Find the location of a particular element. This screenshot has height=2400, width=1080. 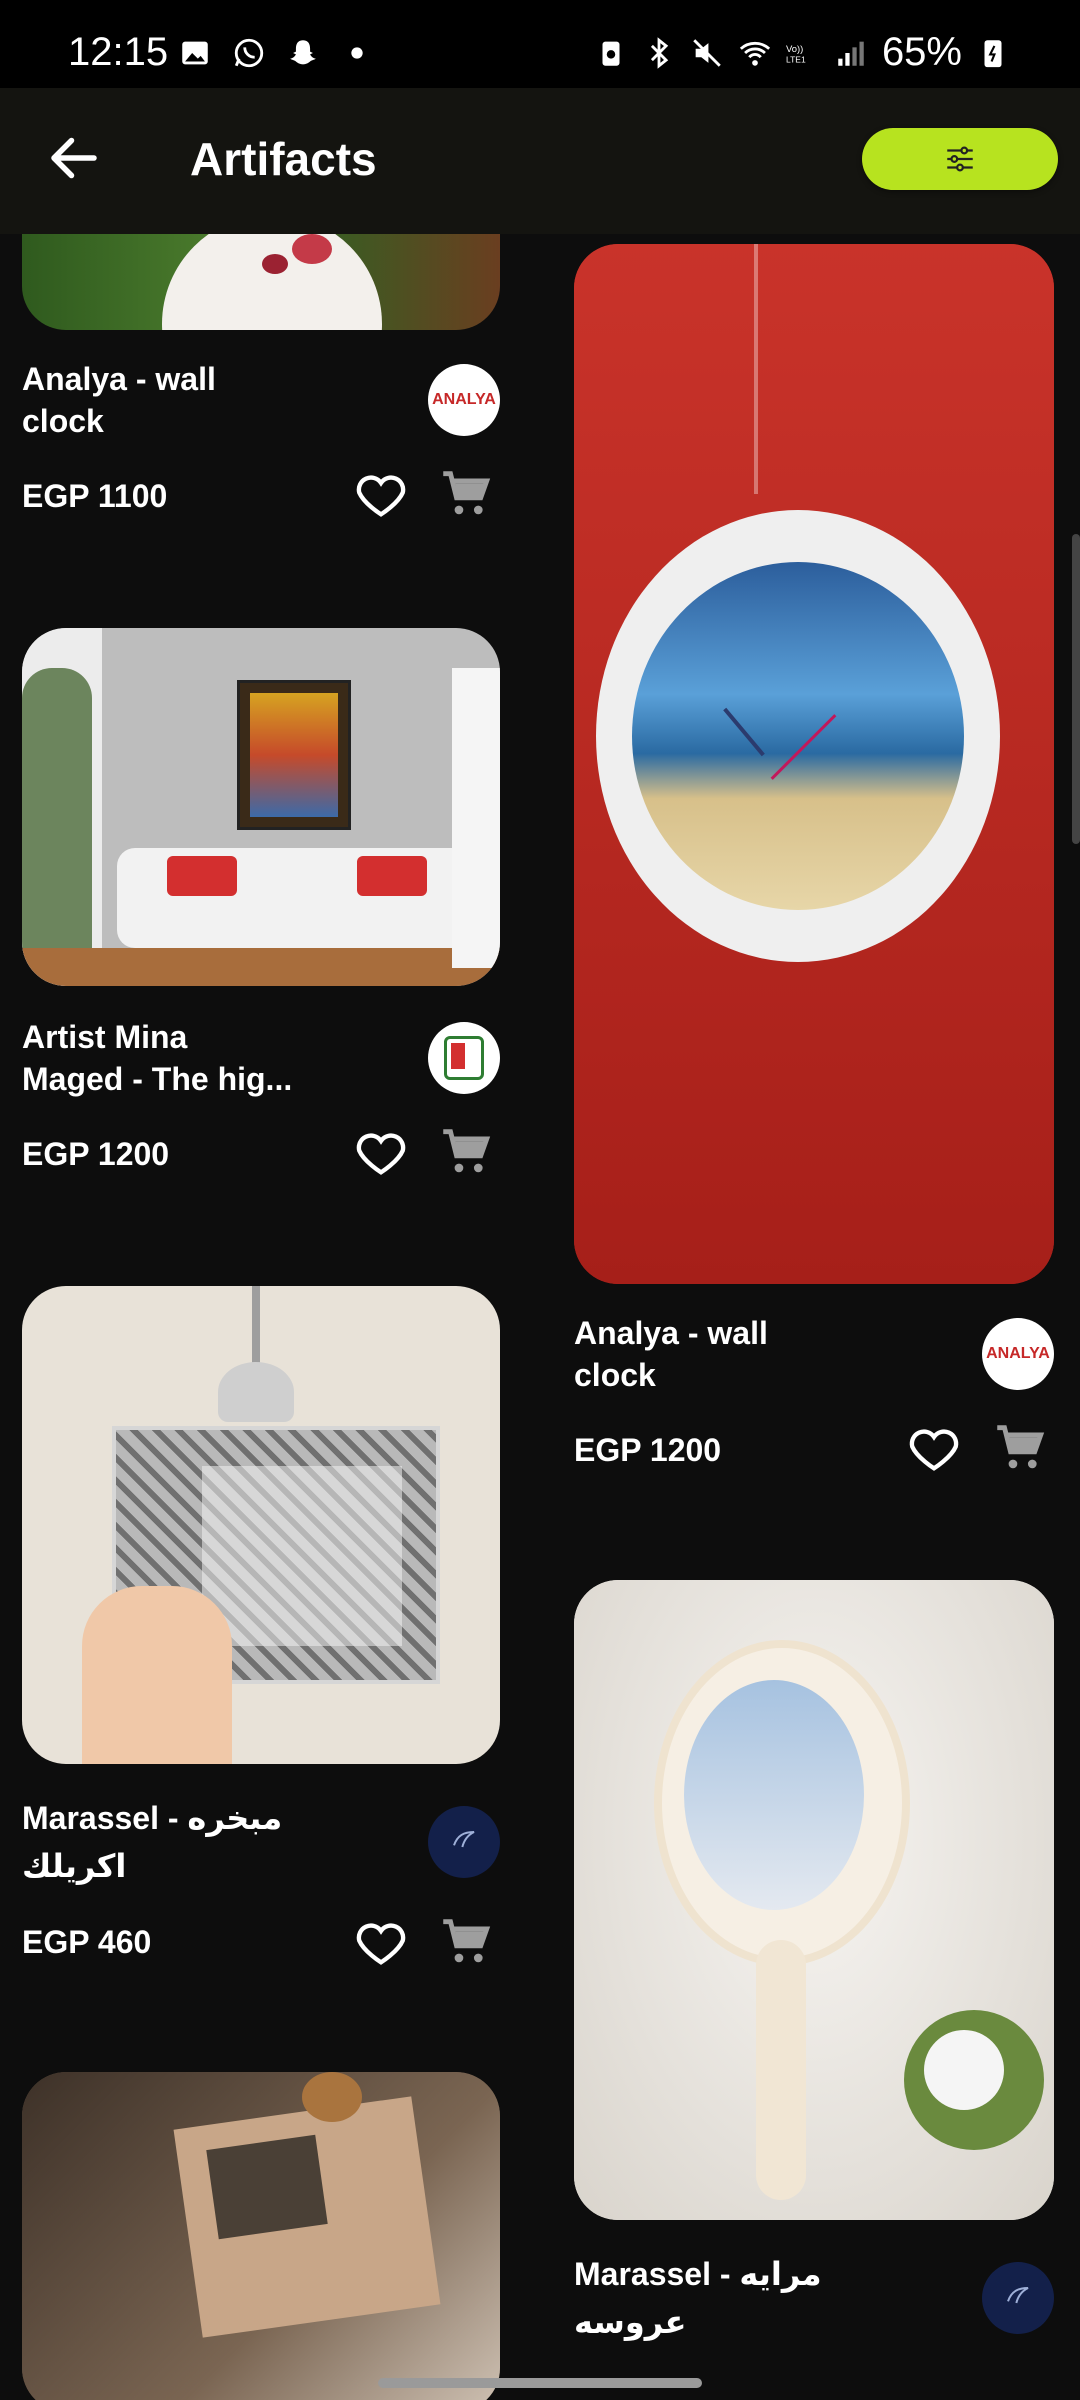

page-title: Artifacts is located at coordinates (283, 159).